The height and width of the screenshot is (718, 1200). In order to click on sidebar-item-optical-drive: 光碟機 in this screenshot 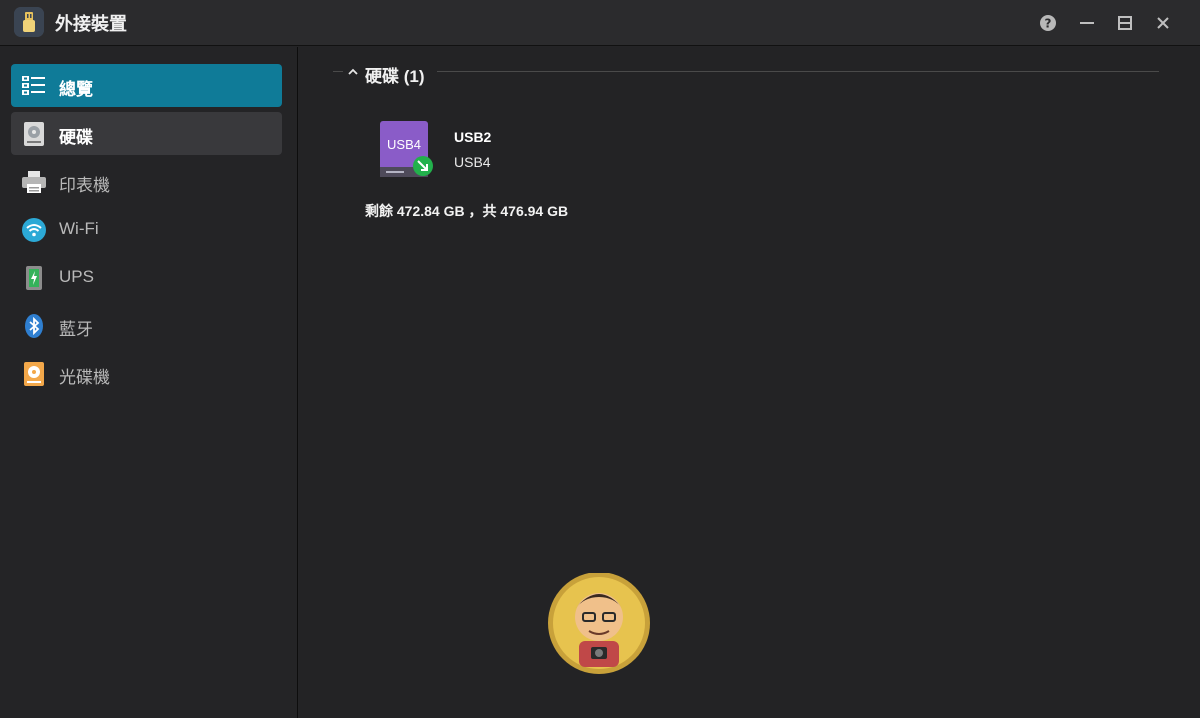, I will do `click(146, 373)`.